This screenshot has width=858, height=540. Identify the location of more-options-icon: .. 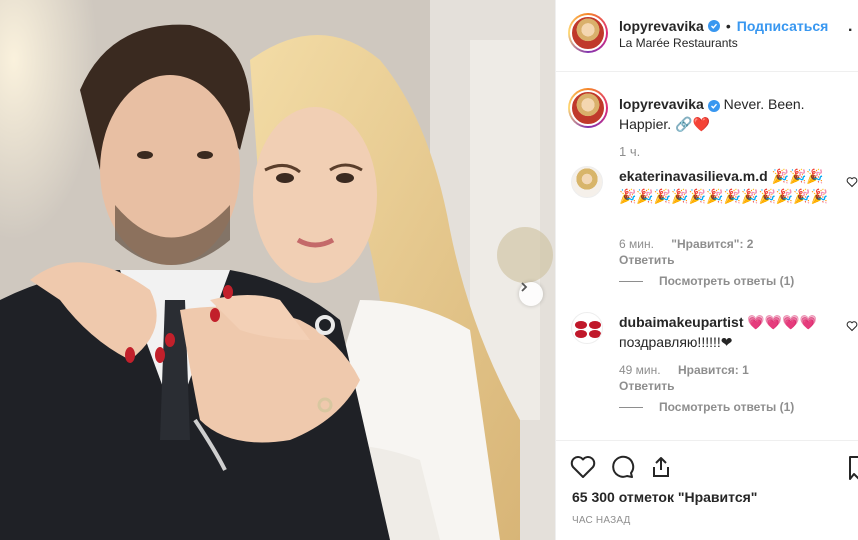
(850, 27).